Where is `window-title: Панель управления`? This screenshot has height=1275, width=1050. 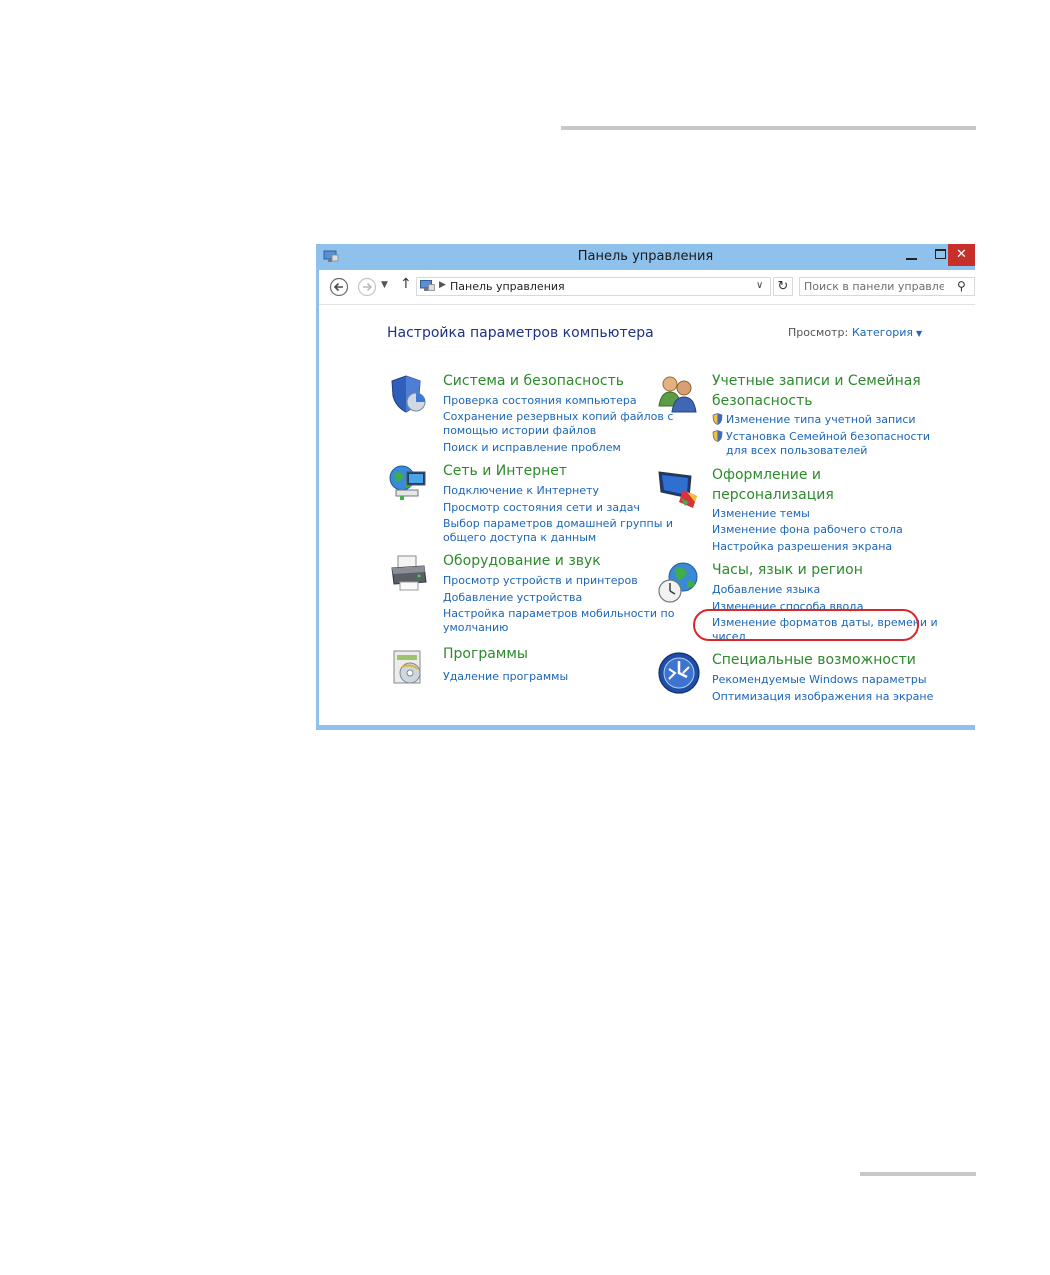
window-title: Панель управления is located at coordinates (645, 256).